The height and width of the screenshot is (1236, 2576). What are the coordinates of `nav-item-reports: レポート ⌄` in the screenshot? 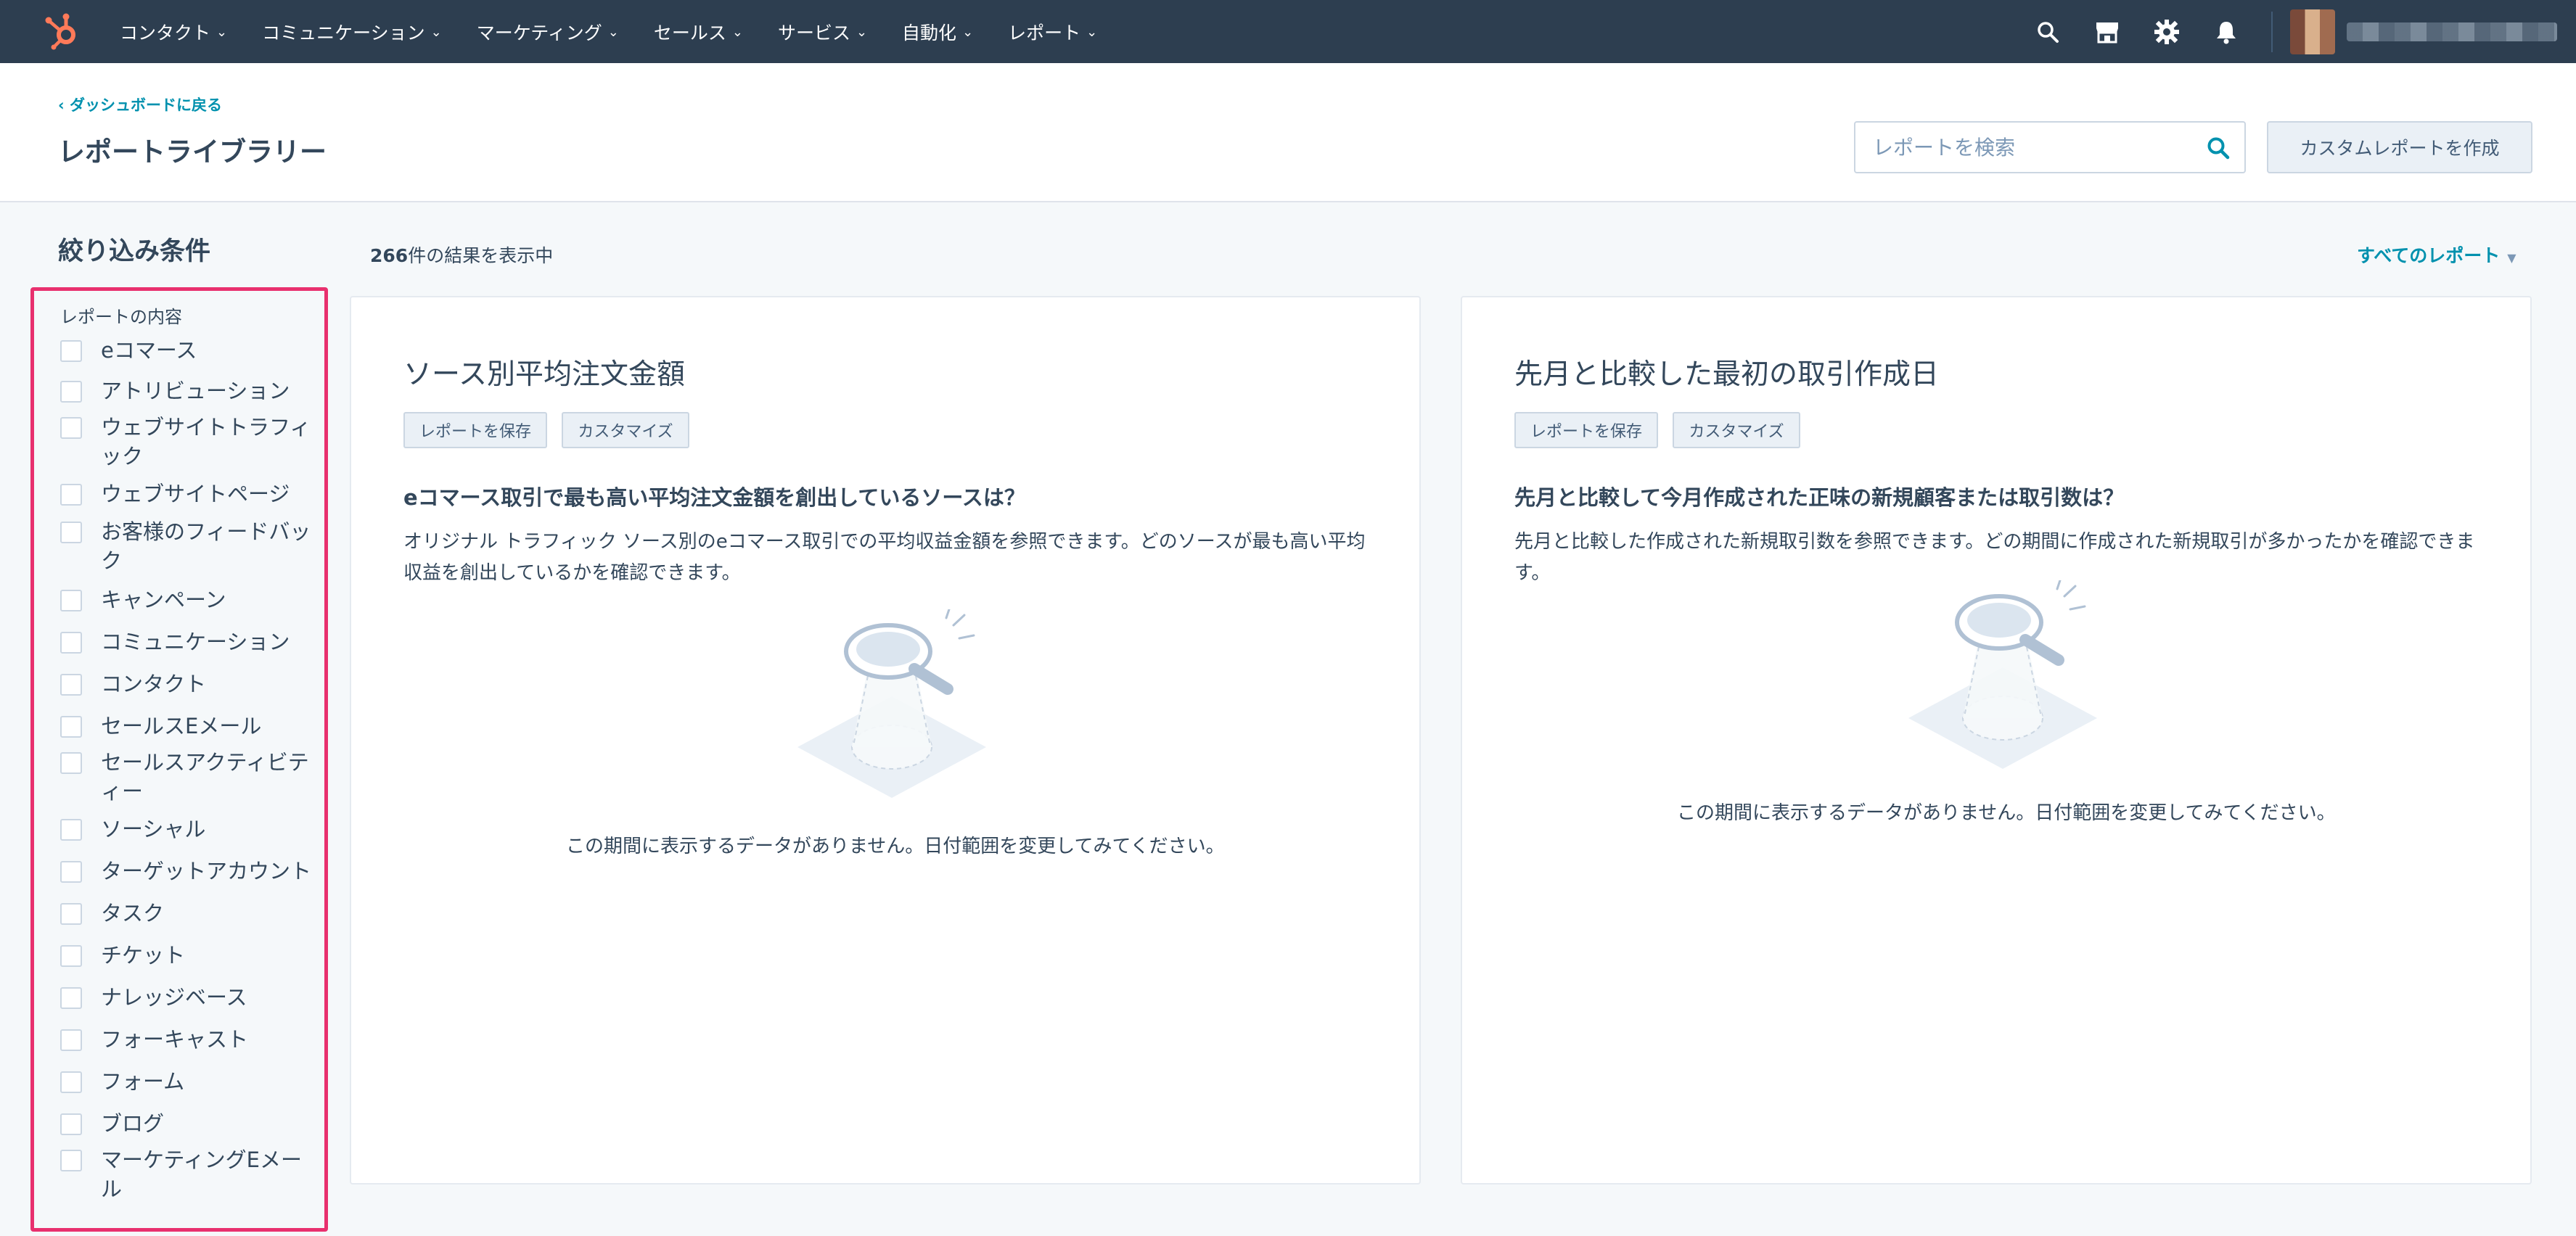 It's located at (1052, 32).